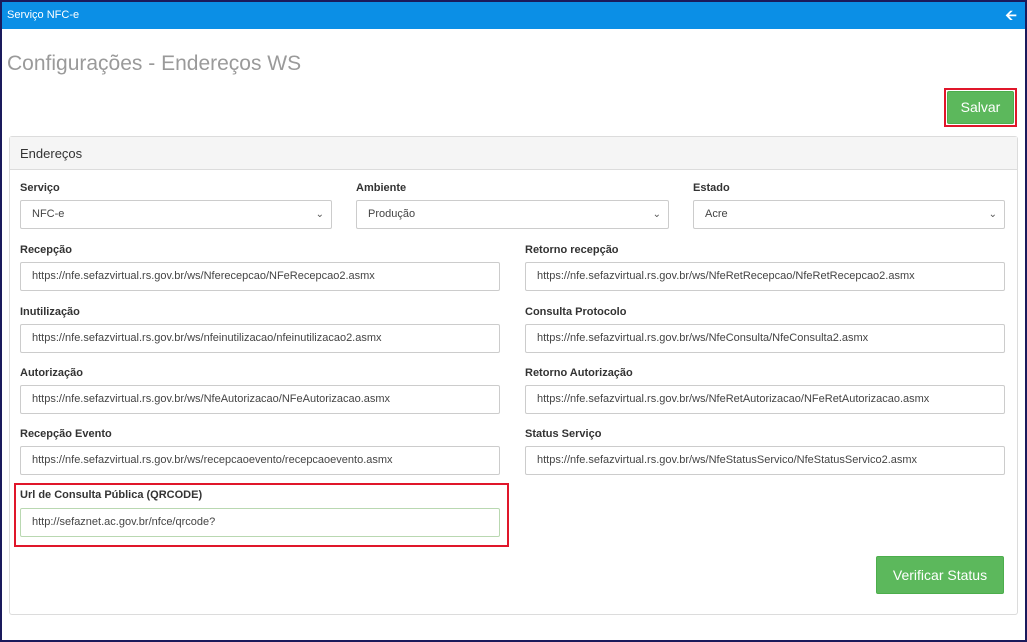  Describe the element at coordinates (43, 15) in the screenshot. I see `app-title: Serviço NFC-e` at that location.